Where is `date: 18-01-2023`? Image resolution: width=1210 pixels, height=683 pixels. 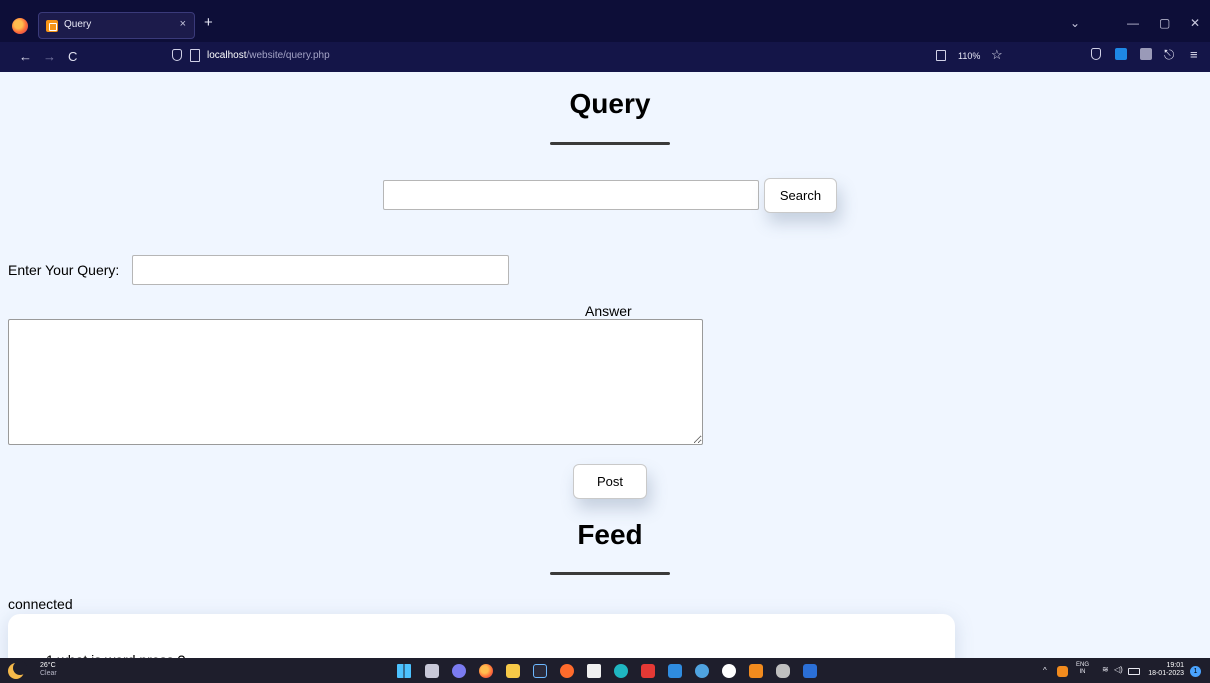 date: 18-01-2023 is located at coordinates (1166, 673).